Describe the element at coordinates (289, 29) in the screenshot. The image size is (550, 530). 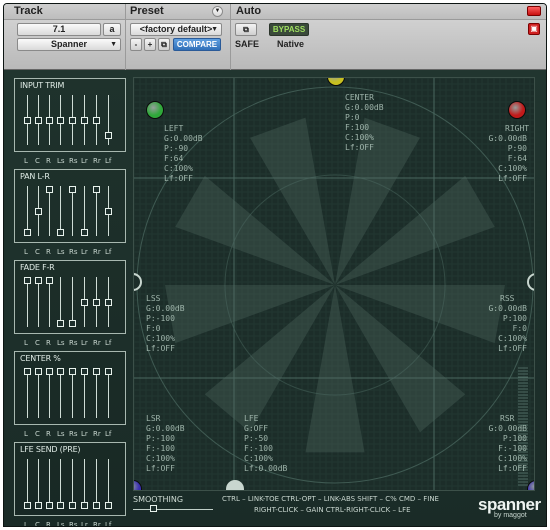
I see `bypass-button: BYPASS` at that location.